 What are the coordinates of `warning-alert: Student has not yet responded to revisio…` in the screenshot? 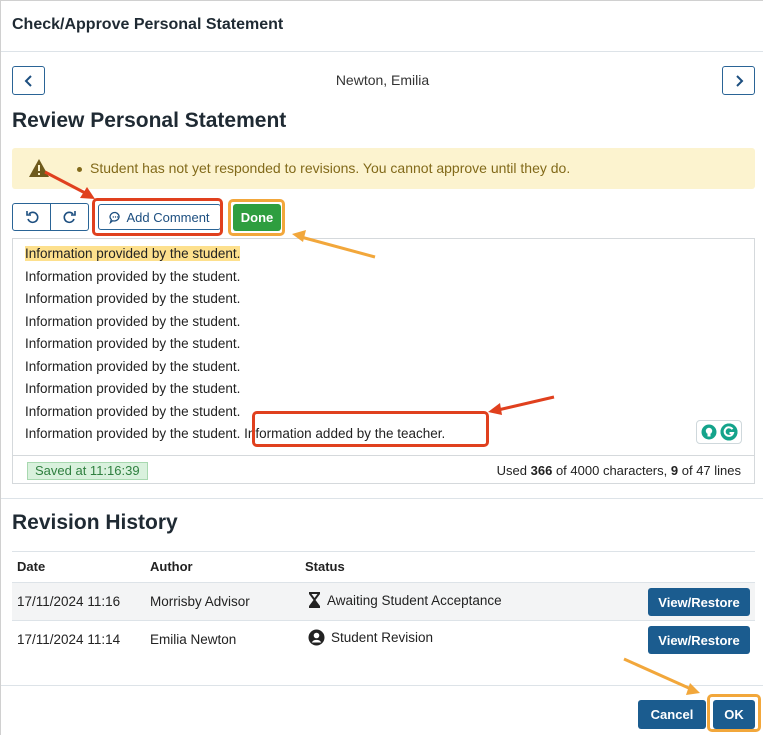 It's located at (383, 168).